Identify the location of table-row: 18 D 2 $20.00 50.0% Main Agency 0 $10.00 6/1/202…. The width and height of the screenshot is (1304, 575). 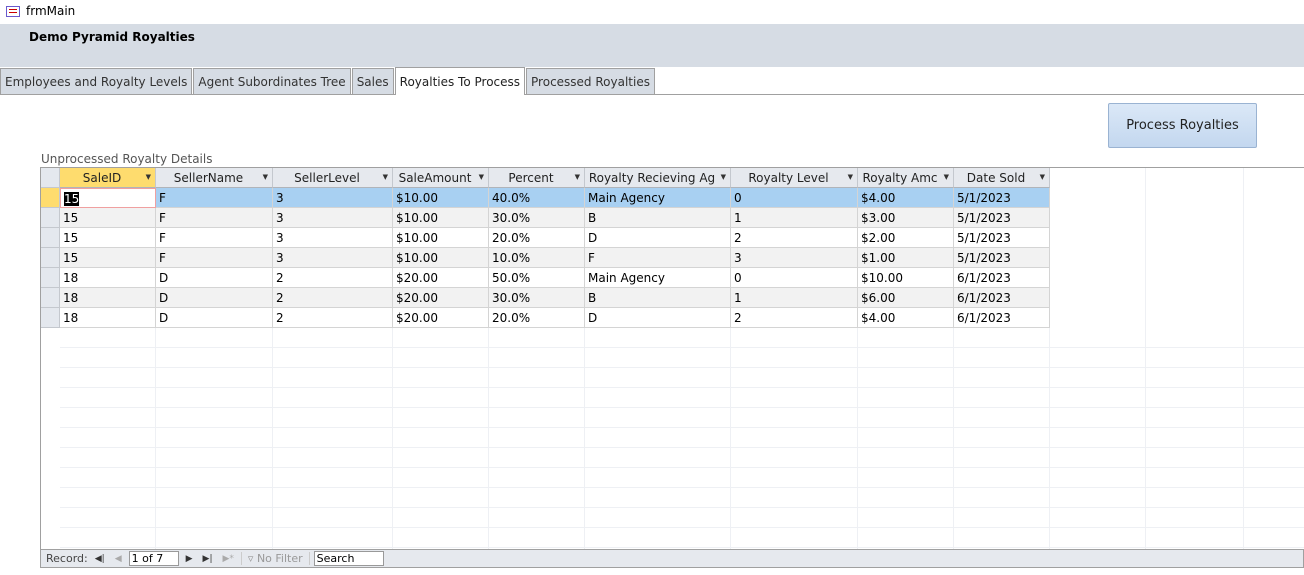
(545, 278).